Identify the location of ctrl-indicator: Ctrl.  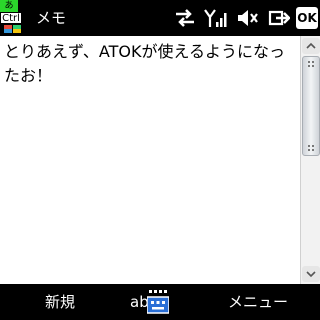
(11, 18).